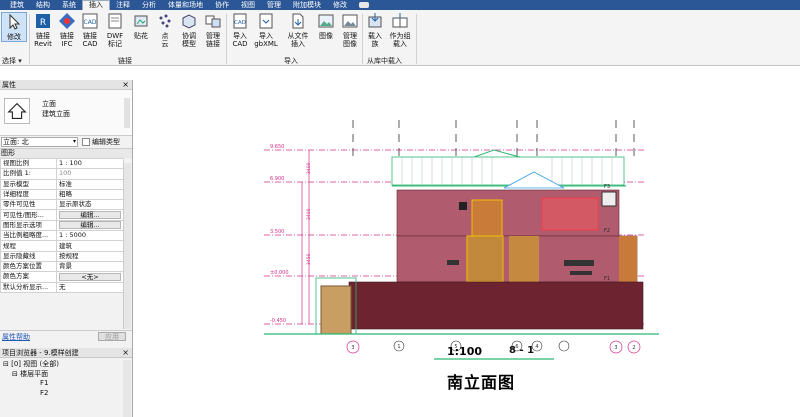 The image size is (800, 417). What do you see at coordinates (277, 179) in the screenshot?
I see `level-text-2: 6.900` at bounding box center [277, 179].